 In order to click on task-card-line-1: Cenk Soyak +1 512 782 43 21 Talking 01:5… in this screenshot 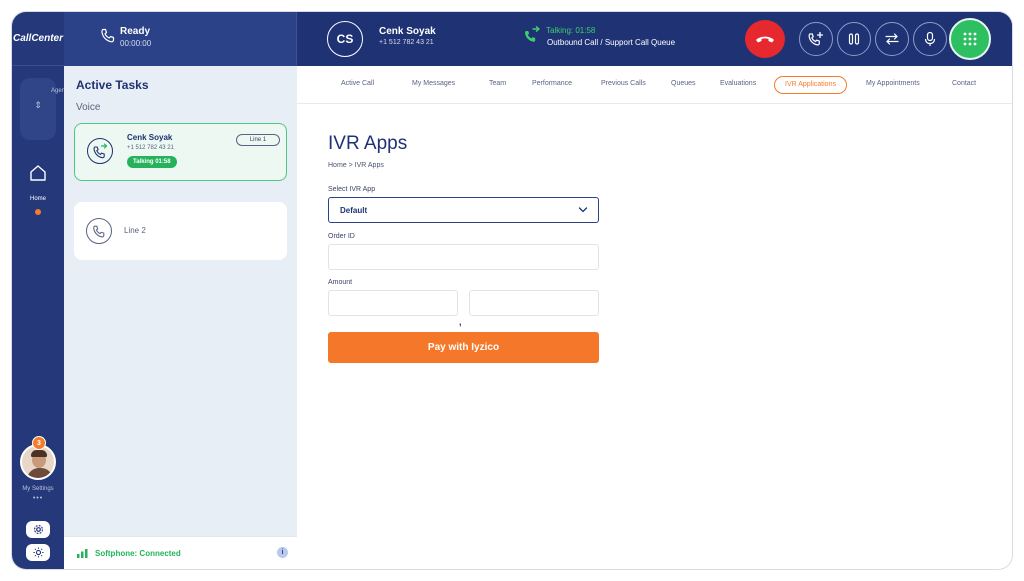, I will do `click(180, 152)`.